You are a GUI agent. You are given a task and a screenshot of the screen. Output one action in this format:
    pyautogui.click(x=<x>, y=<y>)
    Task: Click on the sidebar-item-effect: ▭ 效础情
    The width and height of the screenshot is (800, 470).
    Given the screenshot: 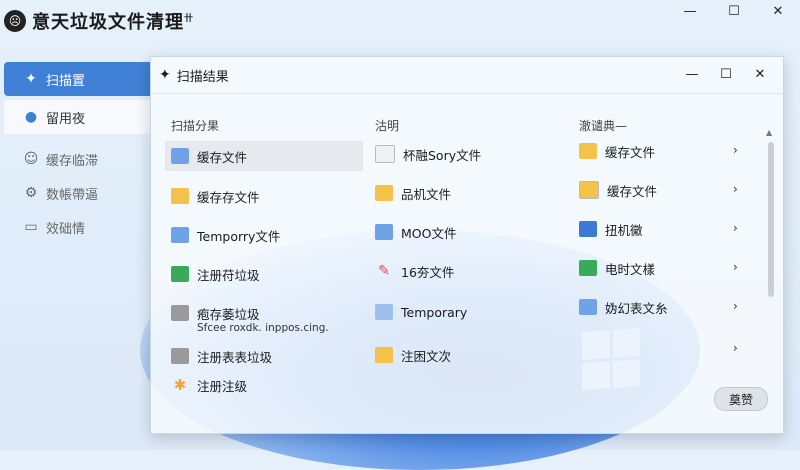 What is the action you would take?
    pyautogui.click(x=75, y=227)
    